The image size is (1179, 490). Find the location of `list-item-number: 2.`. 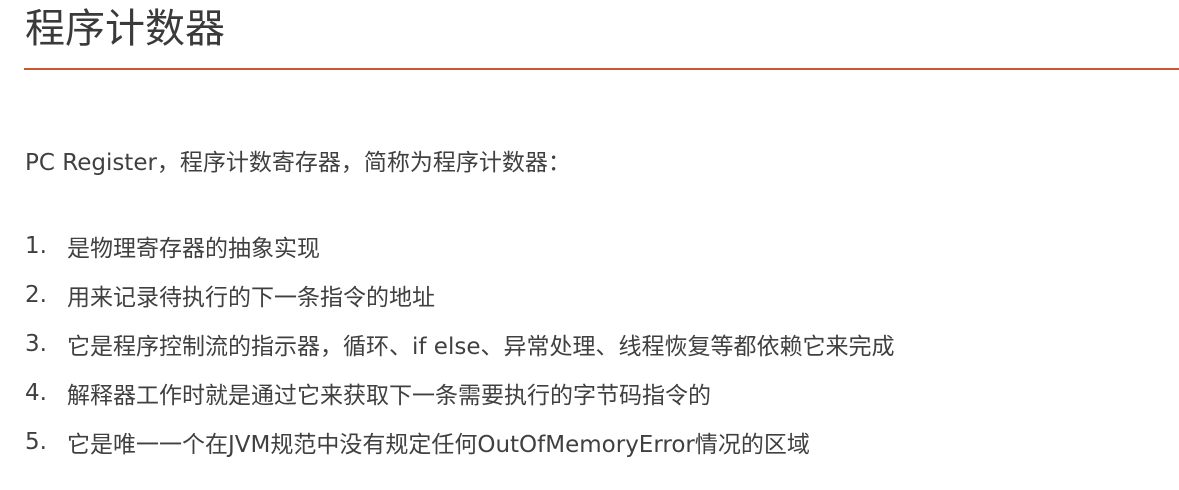

list-item-number: 2. is located at coordinates (36, 294).